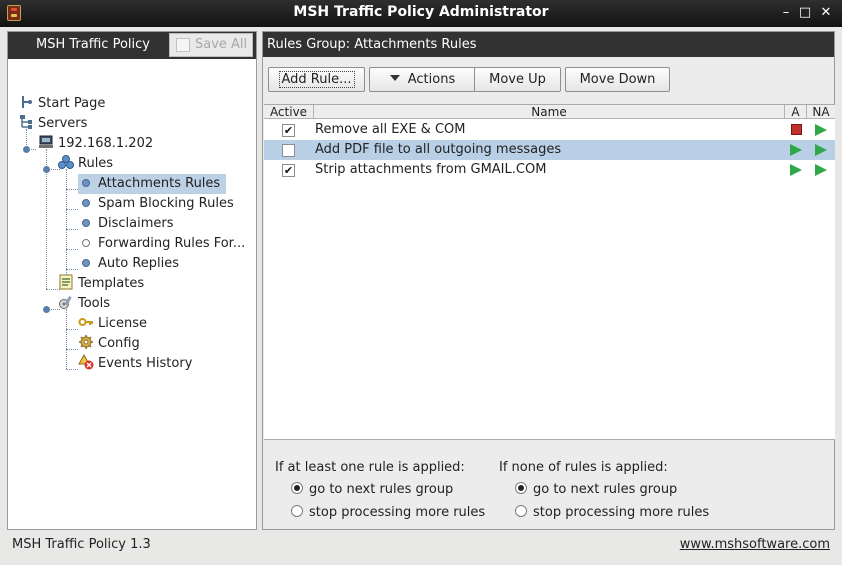  Describe the element at coordinates (221, 44) in the screenshot. I see `save-all-label: Save All` at that location.